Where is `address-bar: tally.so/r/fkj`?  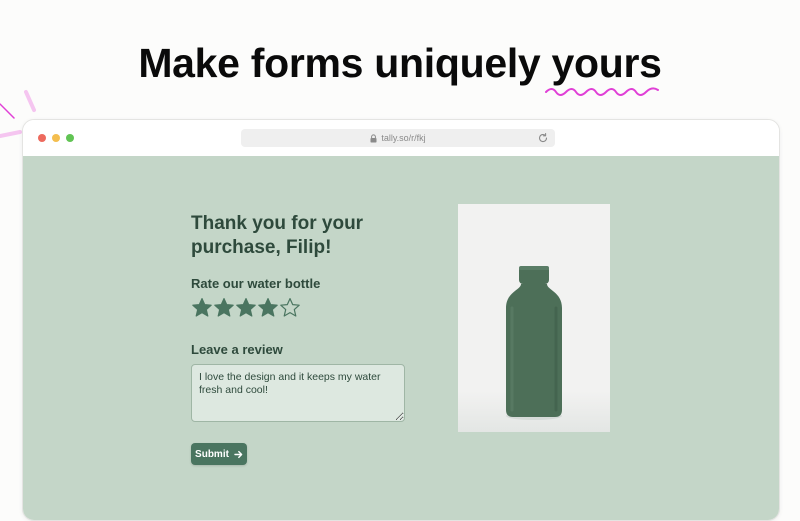
address-bar: tally.so/r/fkj is located at coordinates (398, 138).